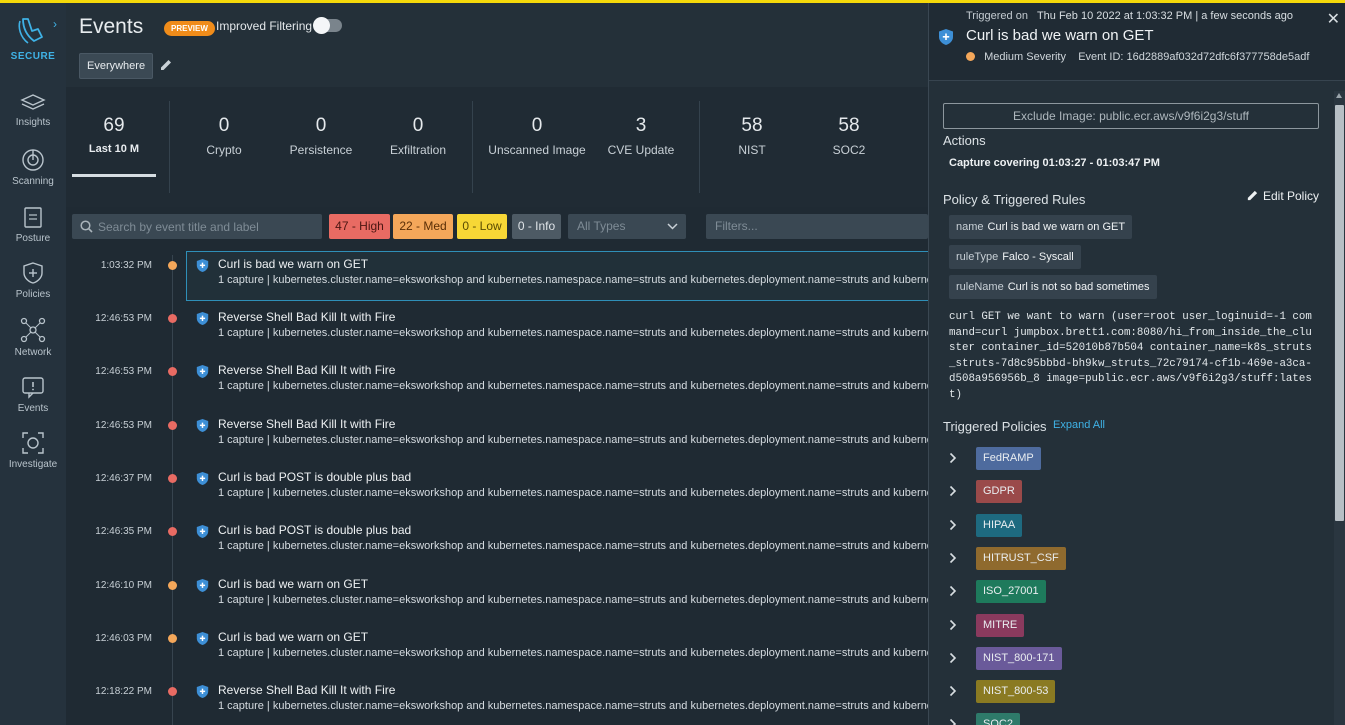  I want to click on panel-scrollbar, so click(1339, 408).